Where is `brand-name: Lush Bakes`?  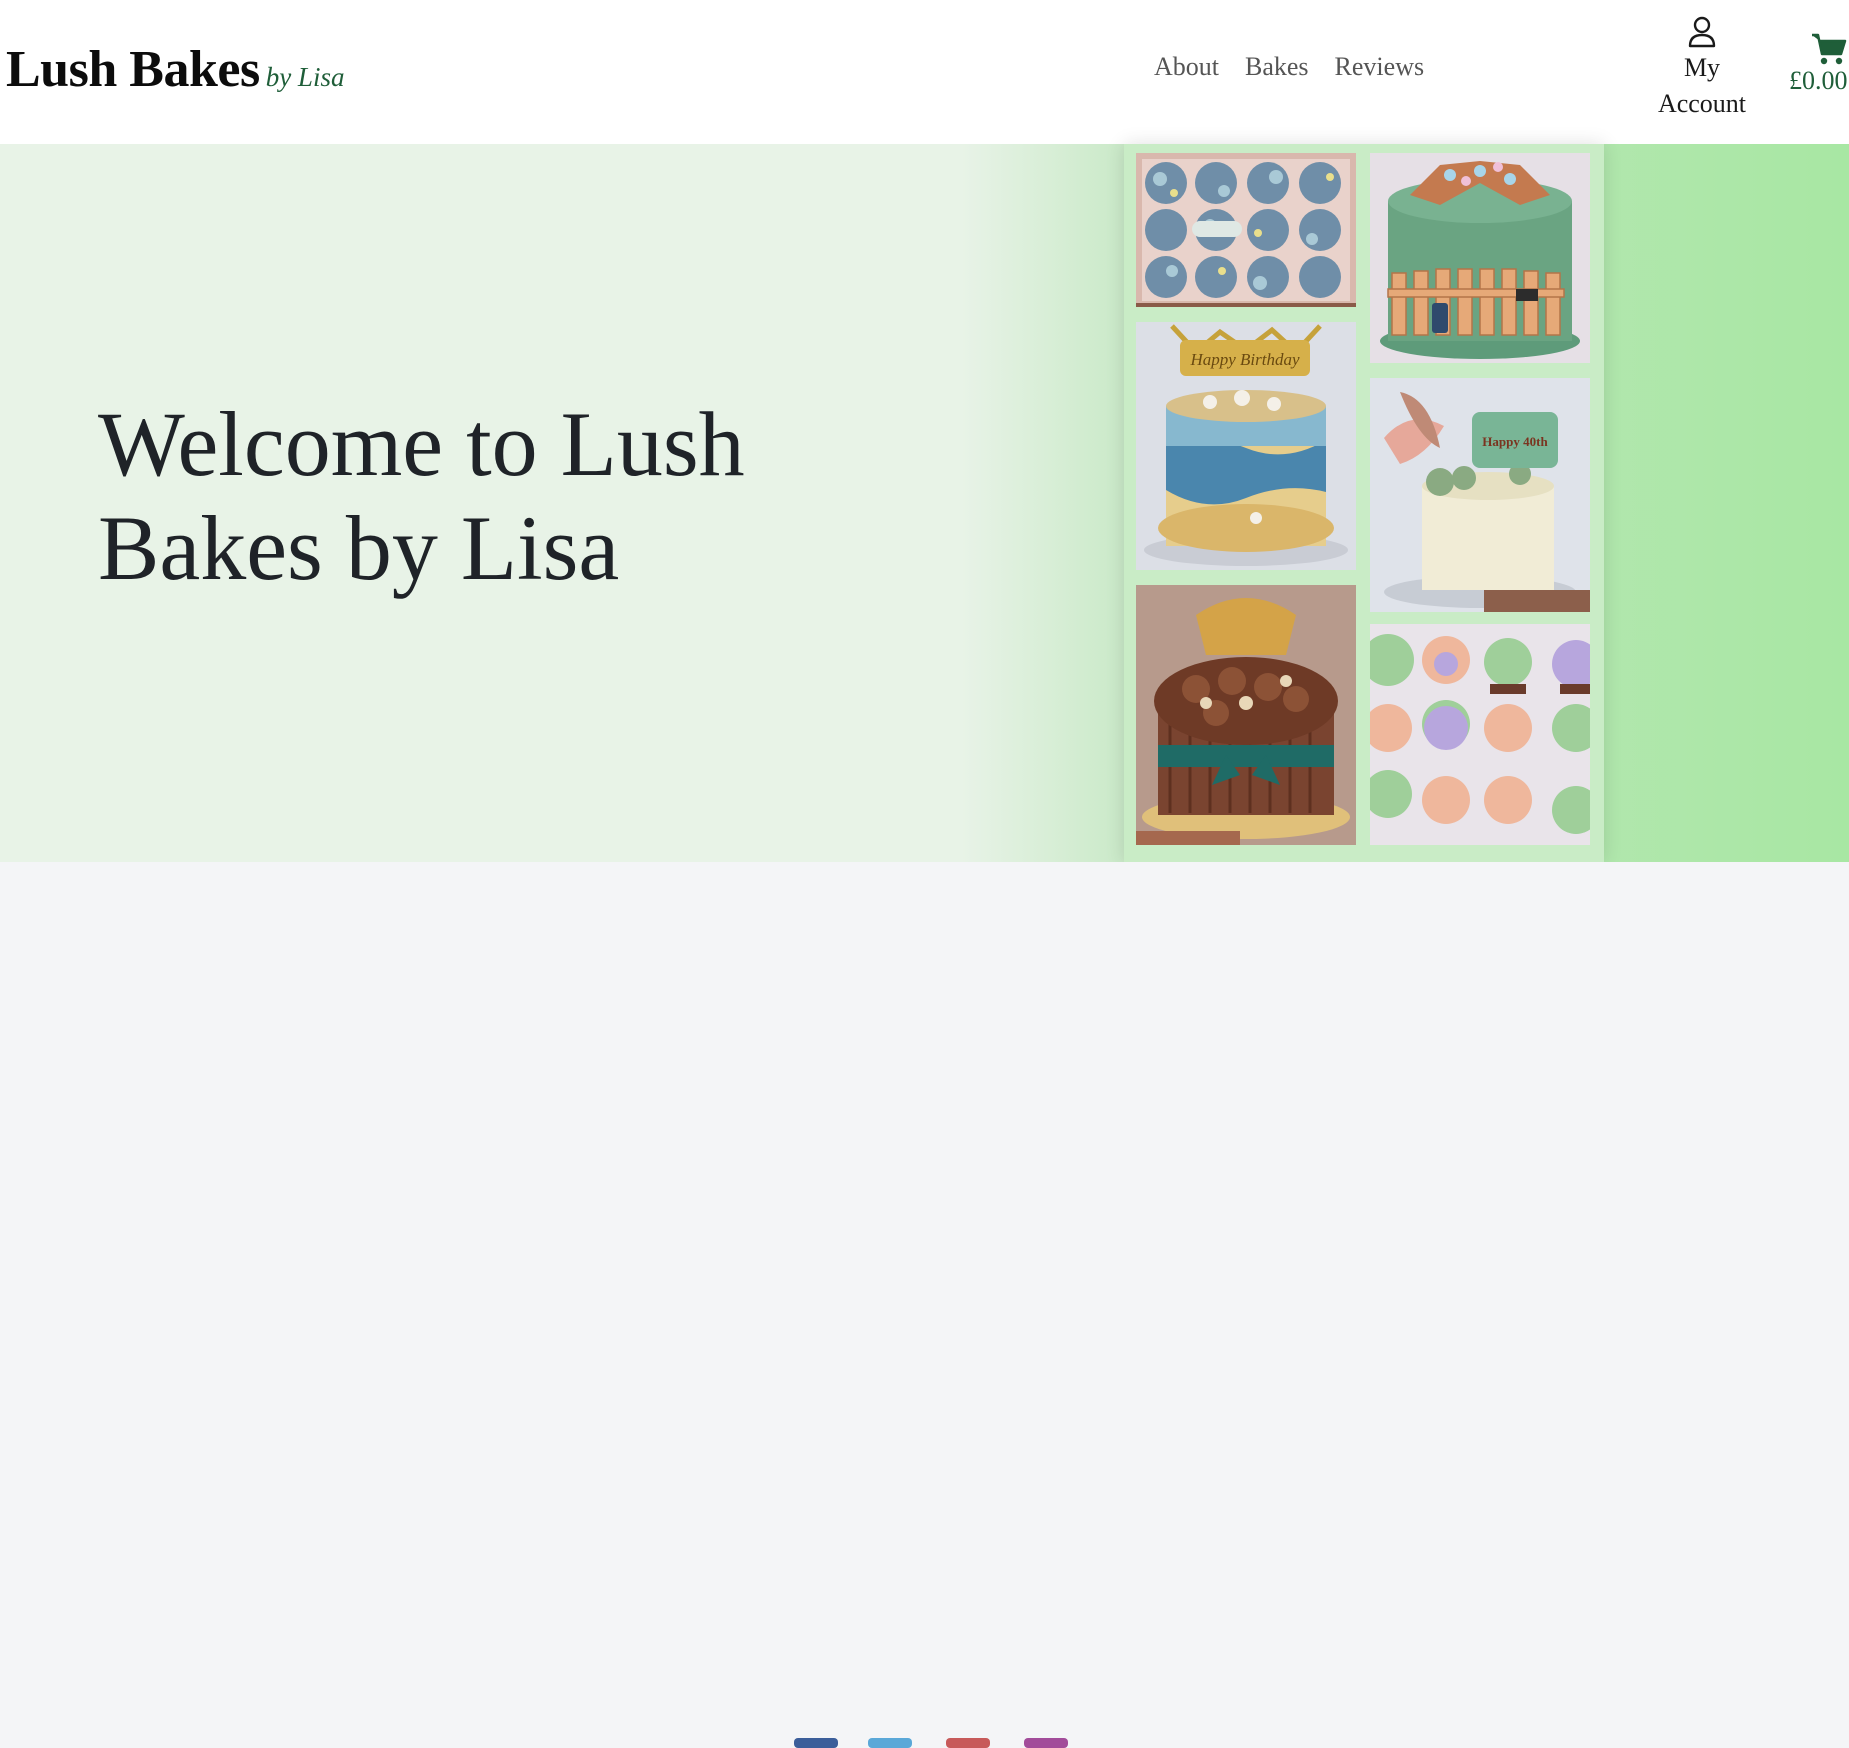 brand-name: Lush Bakes is located at coordinates (133, 69).